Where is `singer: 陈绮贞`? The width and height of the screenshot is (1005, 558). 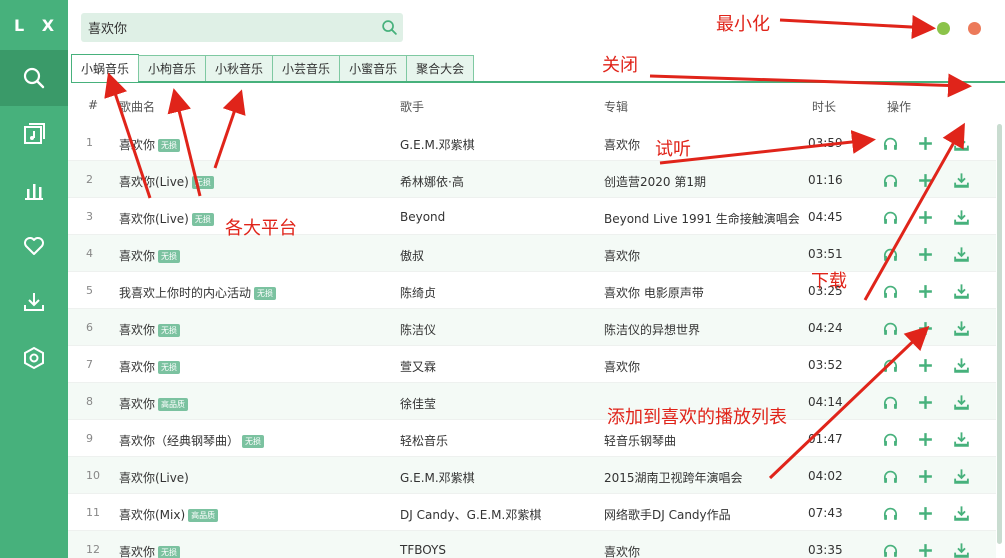
singer: 陈绮贞 is located at coordinates (418, 293).